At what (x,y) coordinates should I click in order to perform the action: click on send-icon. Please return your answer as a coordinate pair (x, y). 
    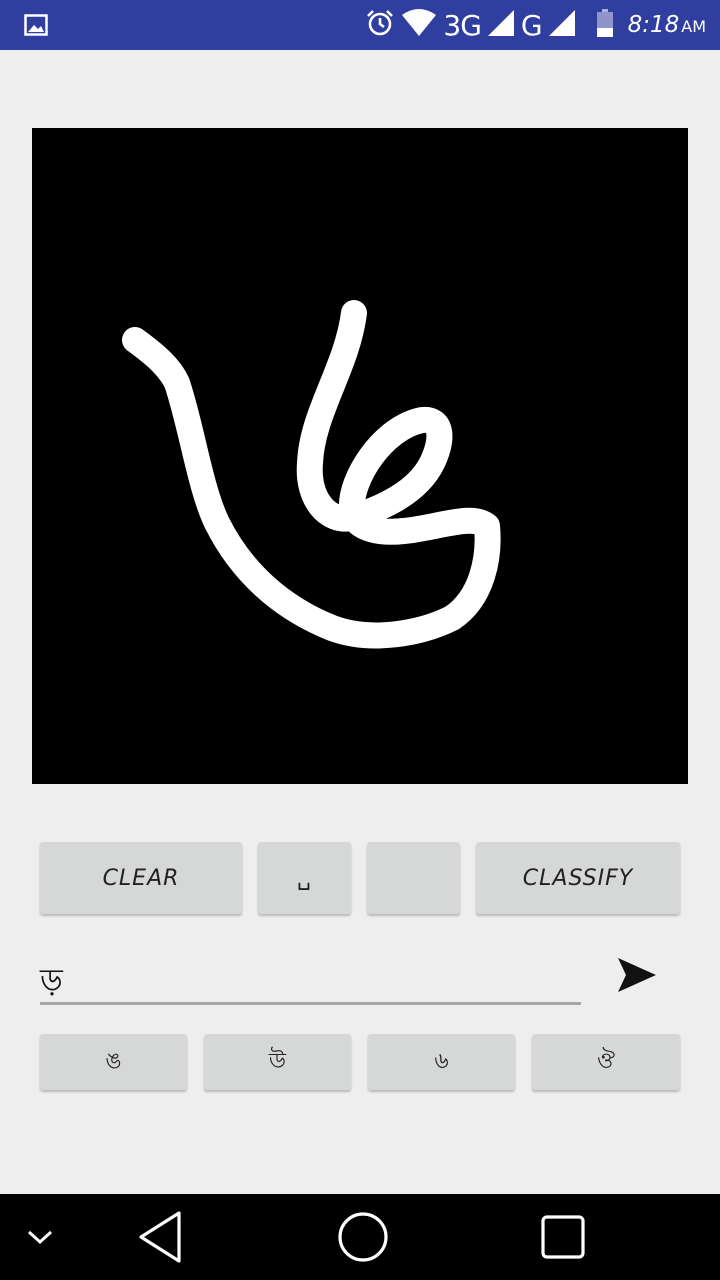
    Looking at the image, I should click on (637, 975).